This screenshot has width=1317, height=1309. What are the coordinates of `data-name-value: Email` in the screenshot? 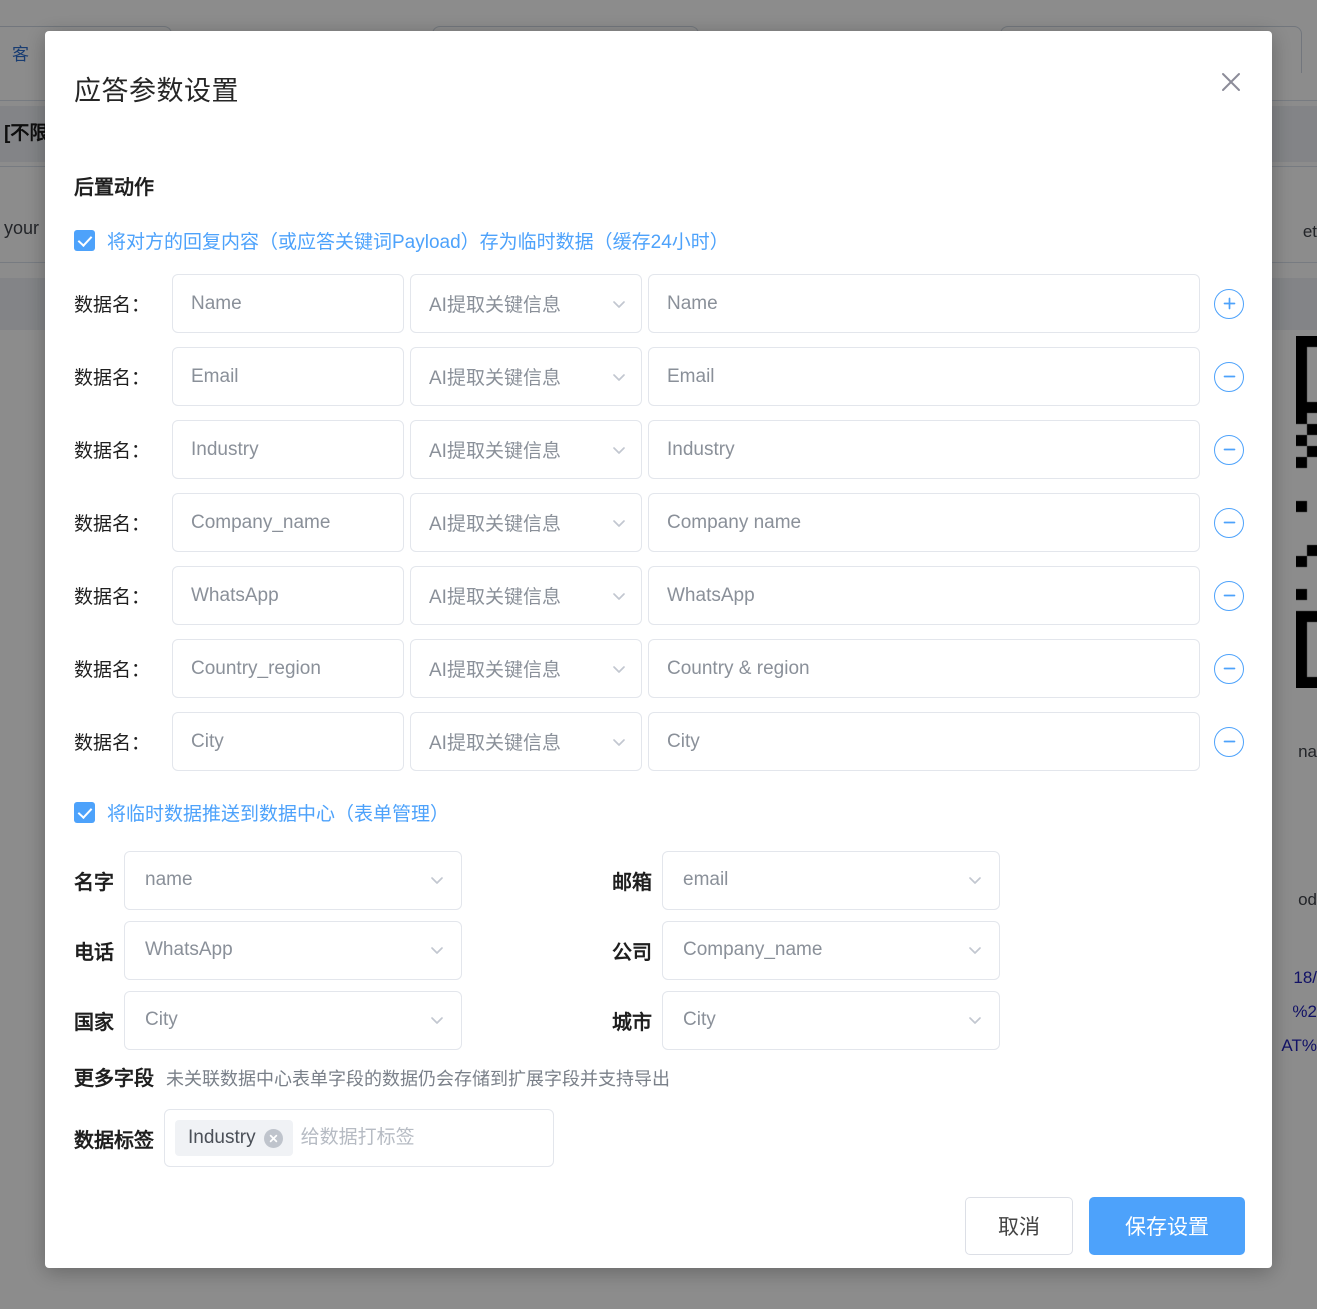 It's located at (215, 376).